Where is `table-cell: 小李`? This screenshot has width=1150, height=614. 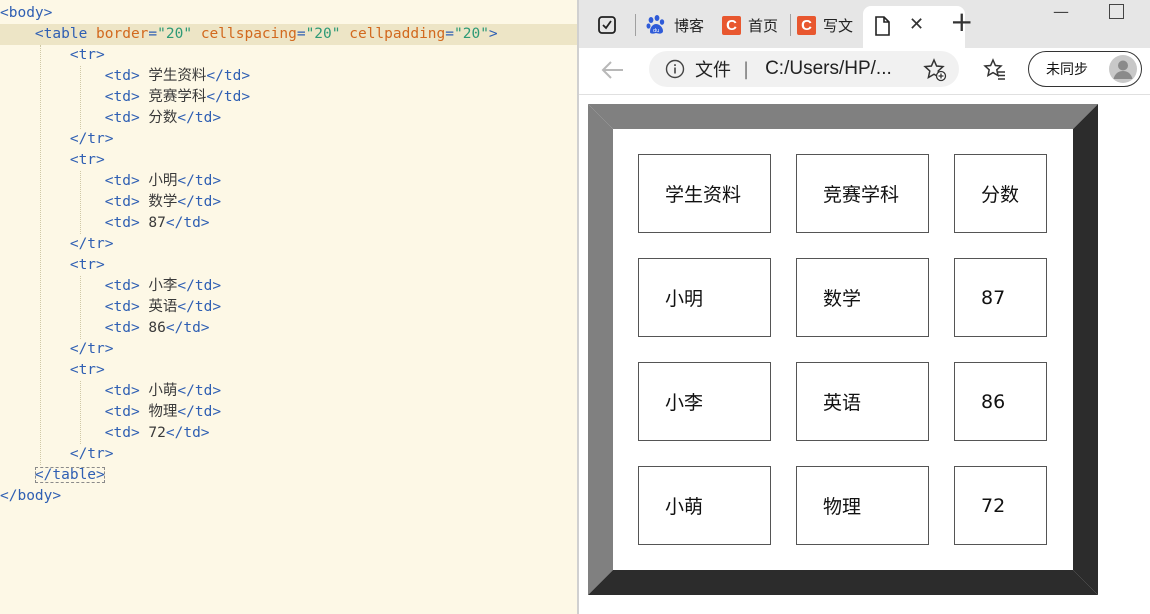
table-cell: 小李 is located at coordinates (704, 401).